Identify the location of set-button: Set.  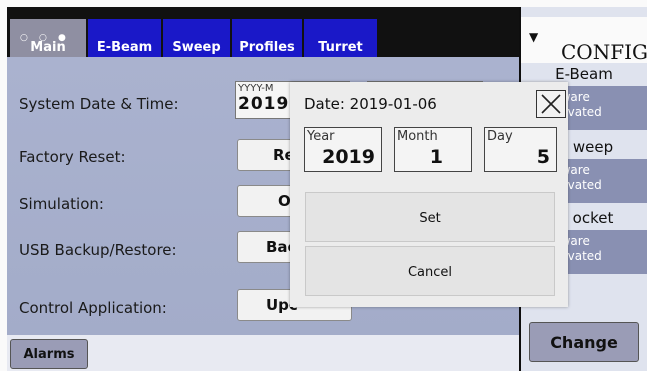
(430, 217).